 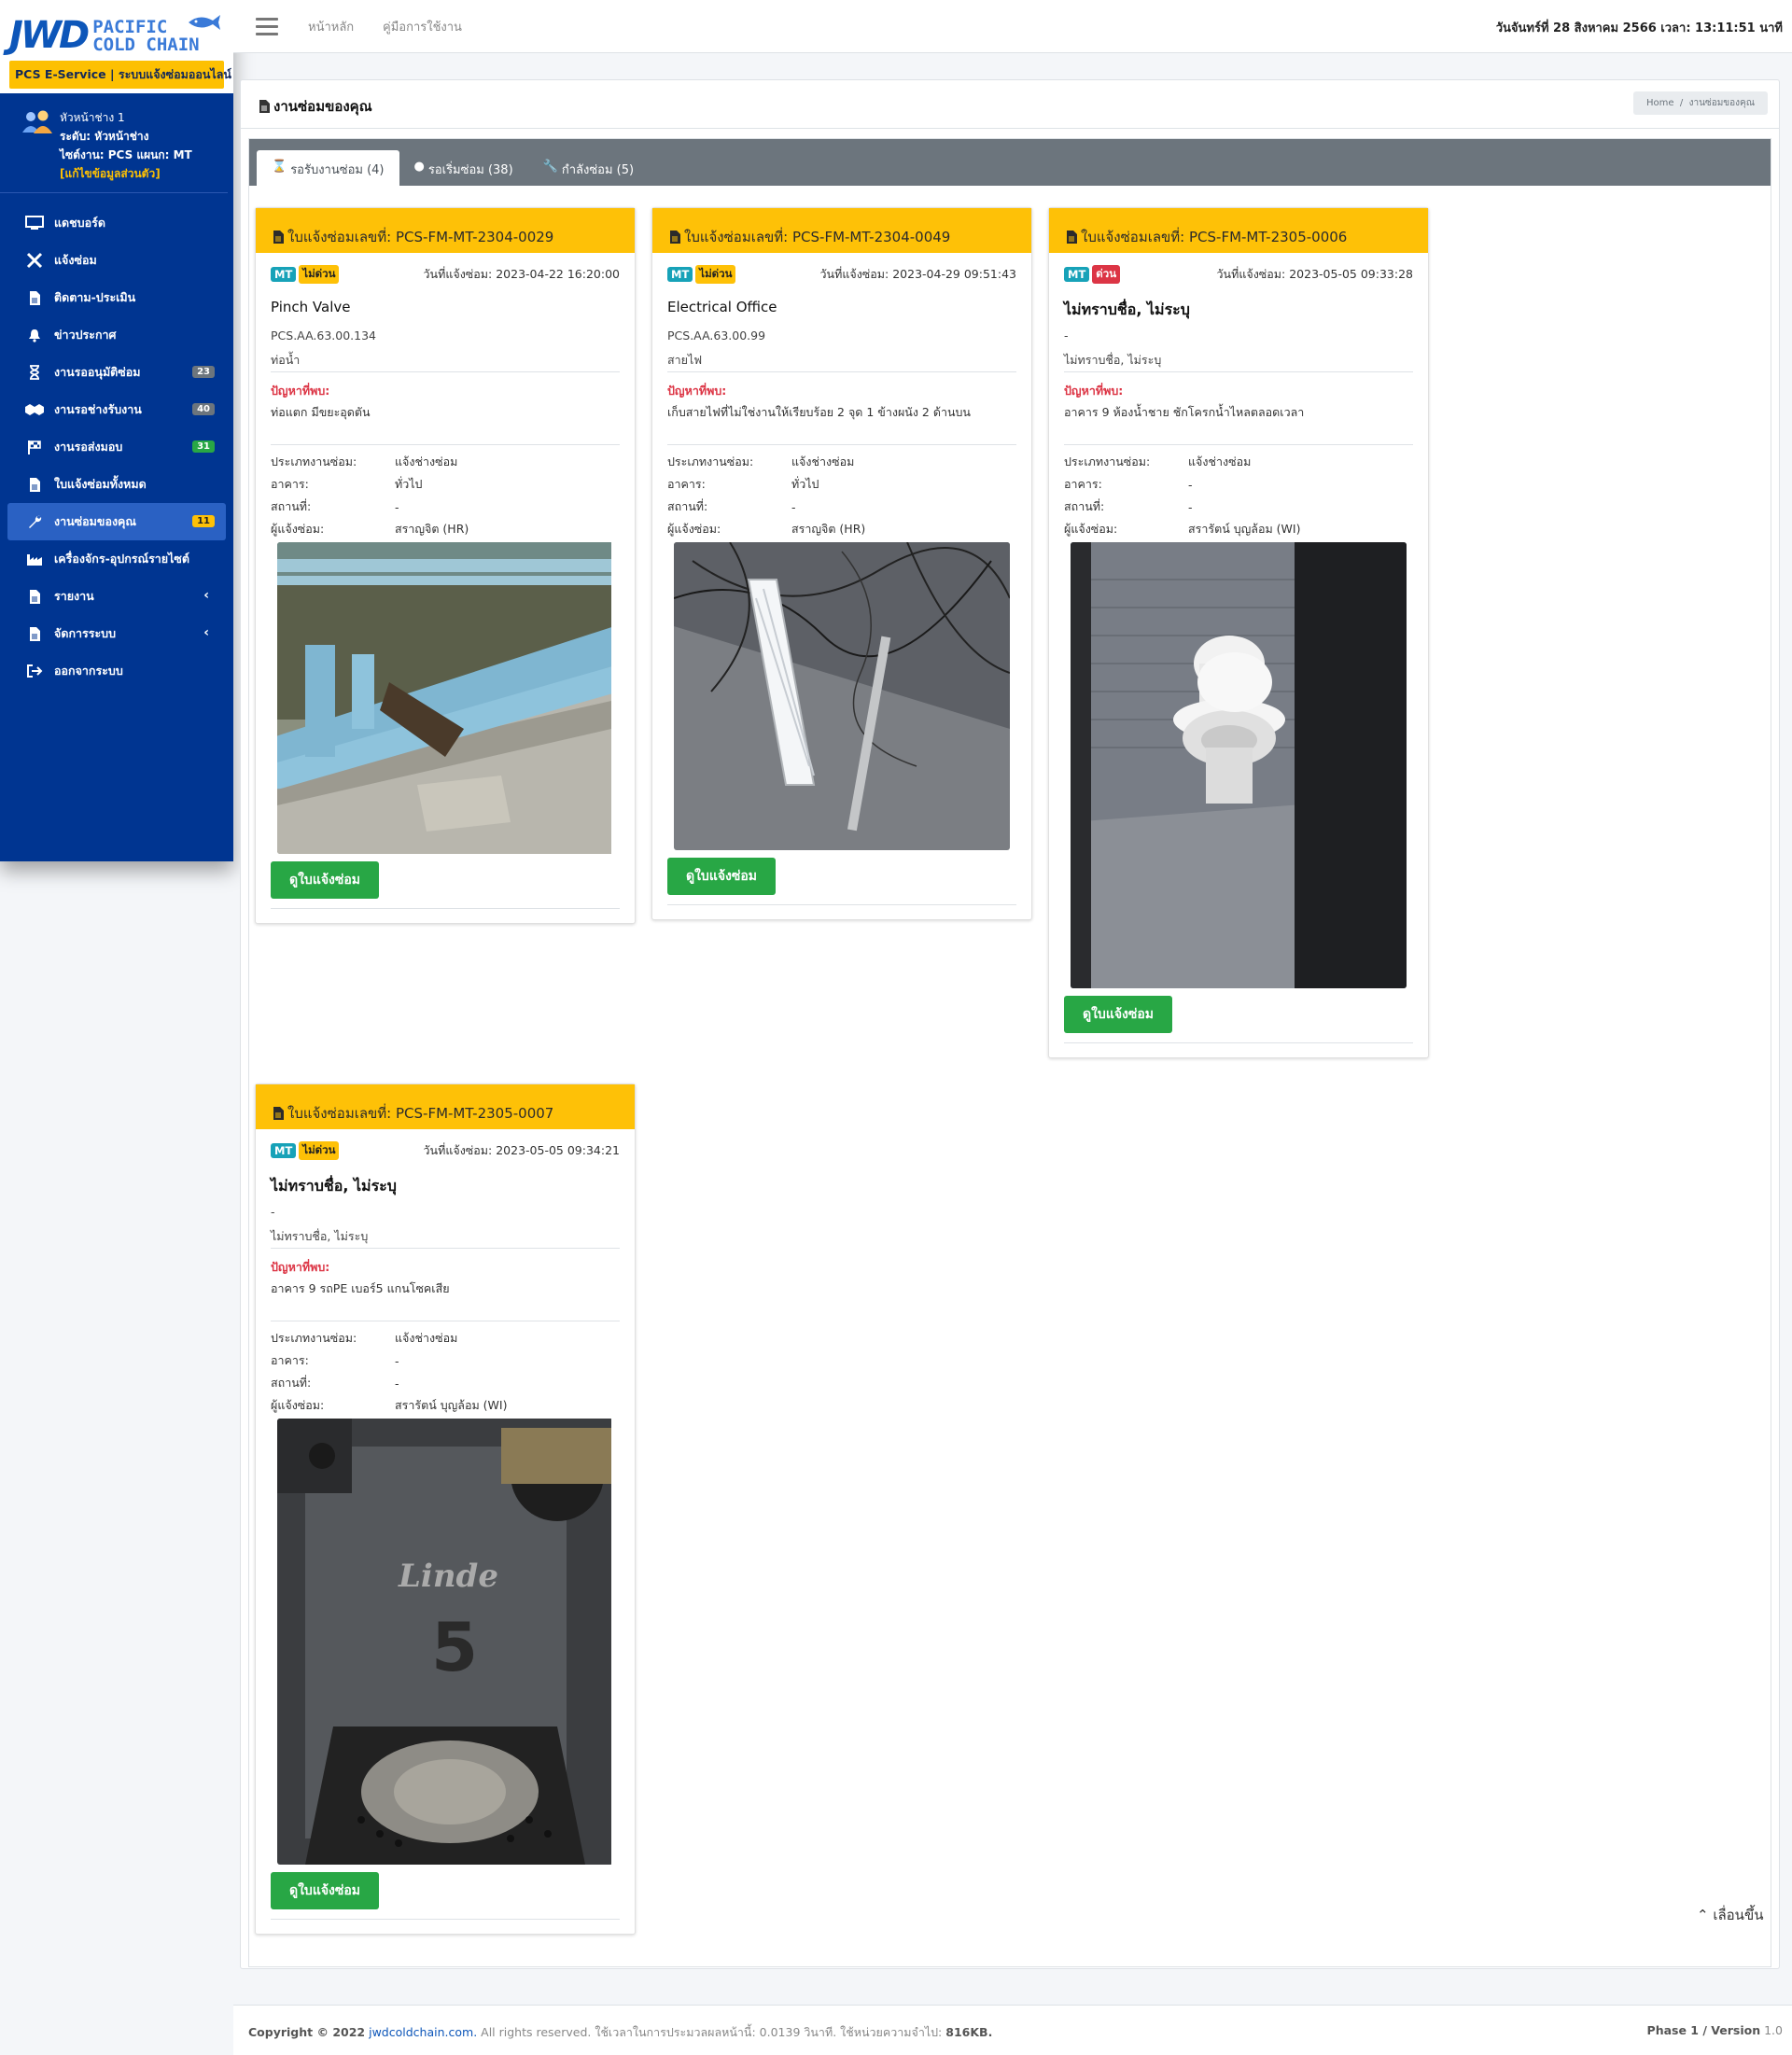 I want to click on sidebar-item-label: งานรอส่งมอบ, so click(x=88, y=447).